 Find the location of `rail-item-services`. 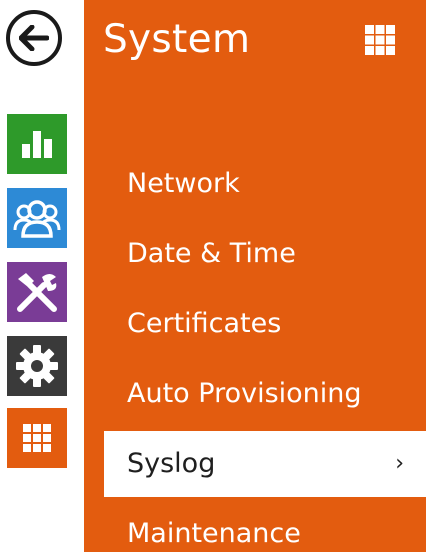

rail-item-services is located at coordinates (37, 366).